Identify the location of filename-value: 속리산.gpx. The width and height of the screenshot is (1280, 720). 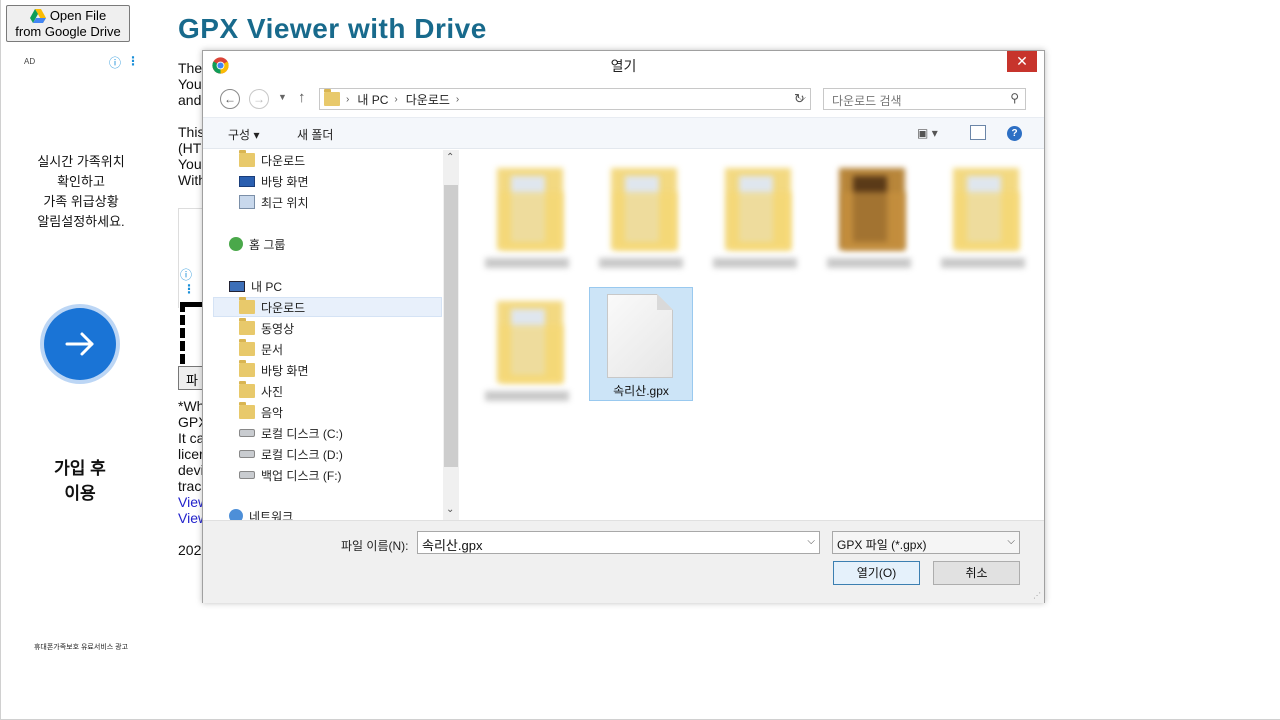
(452, 545).